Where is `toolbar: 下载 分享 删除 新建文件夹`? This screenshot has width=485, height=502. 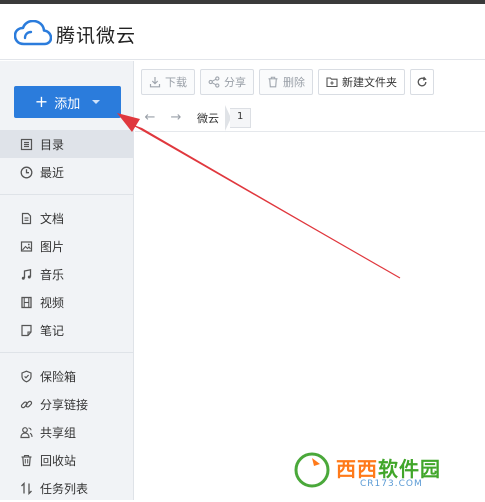 toolbar: 下载 分享 删除 新建文件夹 is located at coordinates (290, 82).